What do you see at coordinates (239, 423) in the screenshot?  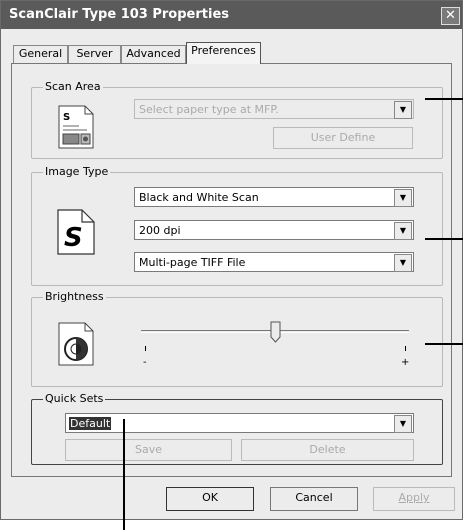 I see `quick-sets-select: Default ▼` at bounding box center [239, 423].